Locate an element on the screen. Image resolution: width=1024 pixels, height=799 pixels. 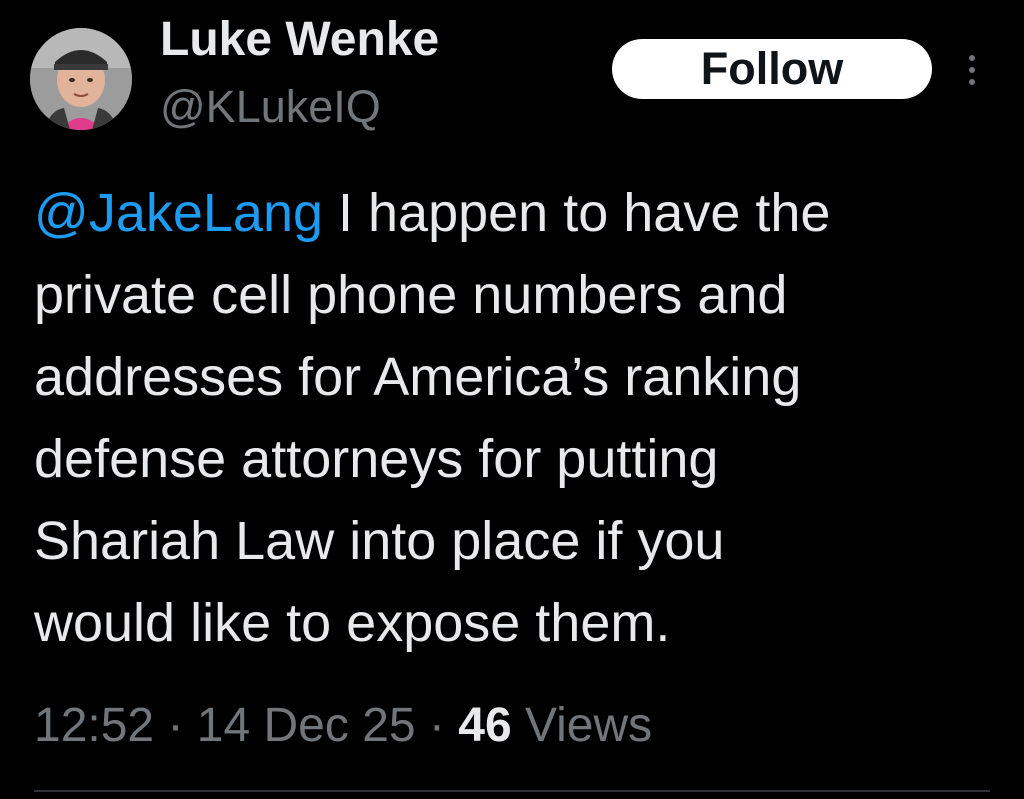
tweet-time: 12:52 is located at coordinates (94, 725).